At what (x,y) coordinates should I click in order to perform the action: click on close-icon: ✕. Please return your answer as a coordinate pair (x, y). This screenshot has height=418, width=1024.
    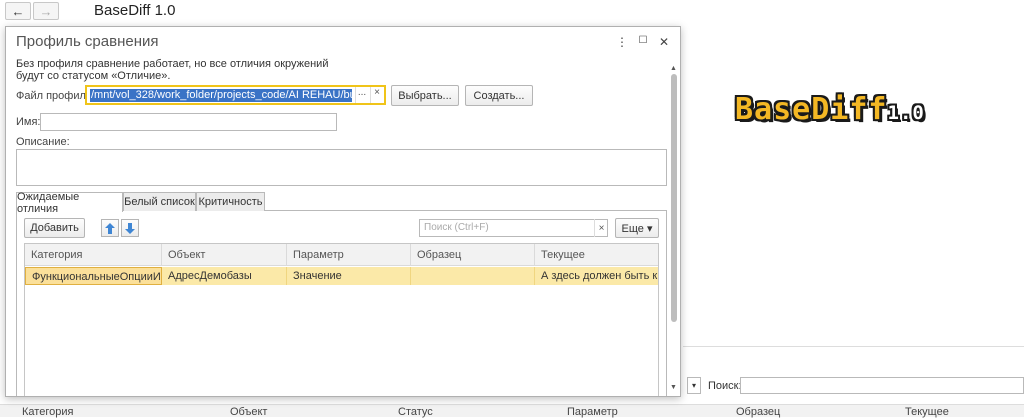
    Looking at the image, I should click on (664, 42).